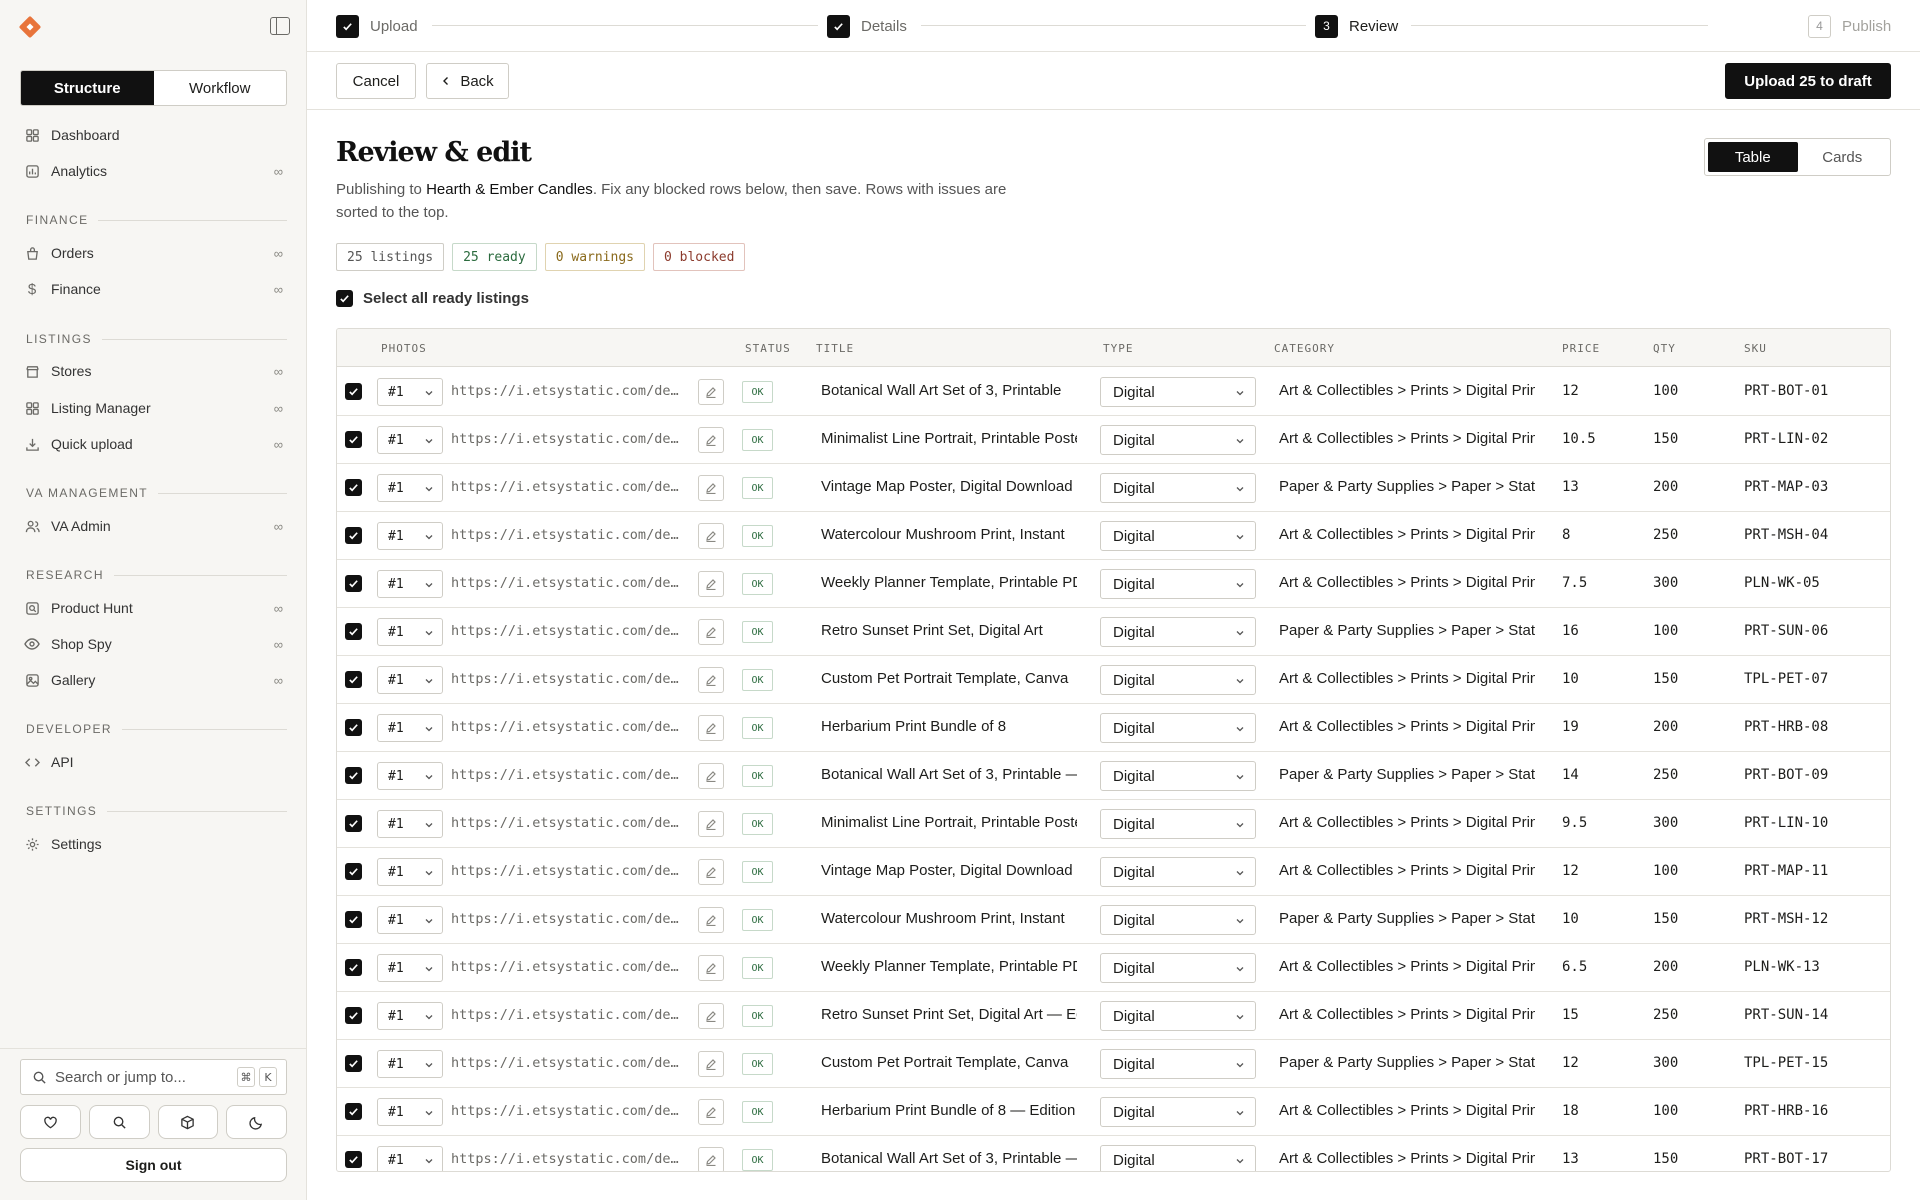 This screenshot has width=1920, height=1200. Describe the element at coordinates (1665, 583) in the screenshot. I see `qty-field: 300` at that location.